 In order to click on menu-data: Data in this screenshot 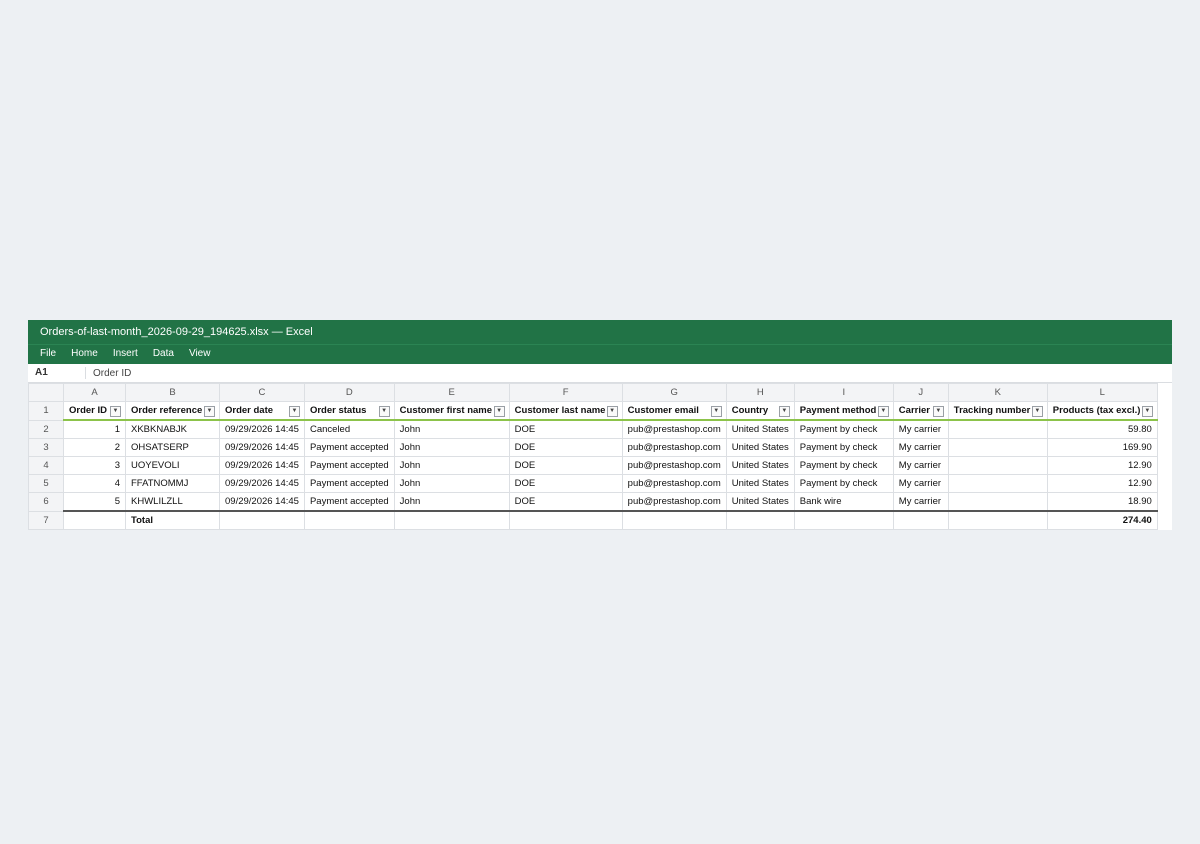, I will do `click(163, 353)`.